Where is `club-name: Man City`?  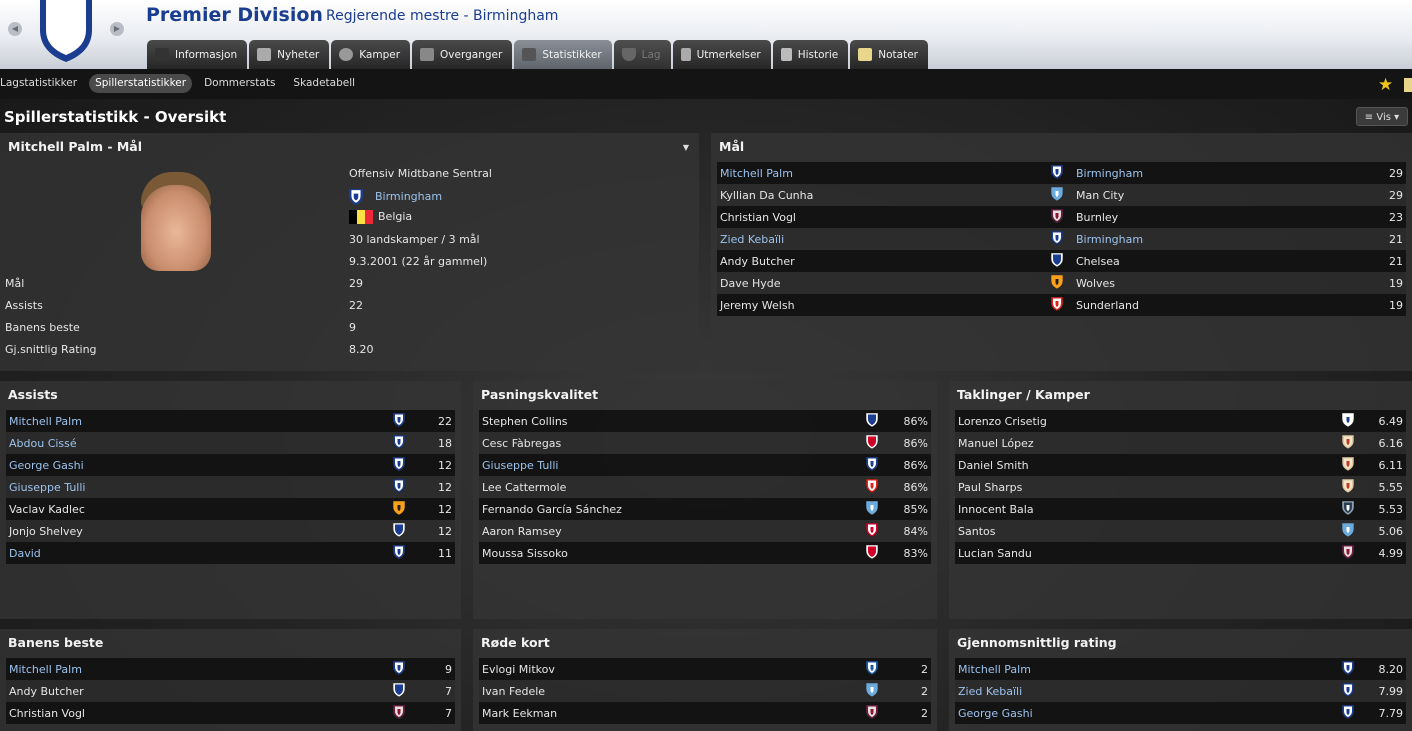
club-name: Man City is located at coordinates (1100, 195).